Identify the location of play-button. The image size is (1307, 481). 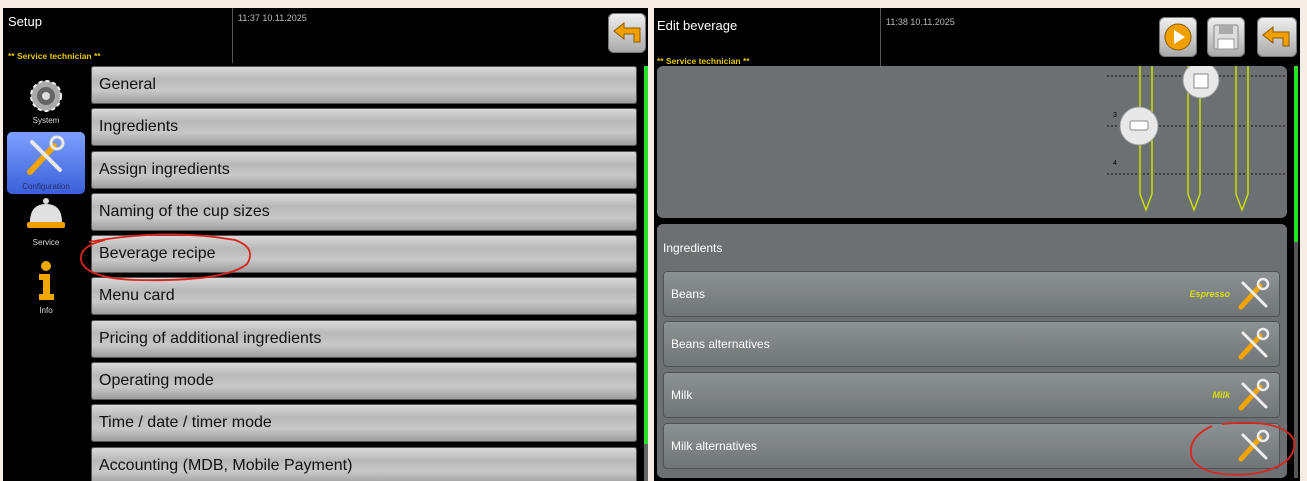
(1178, 37).